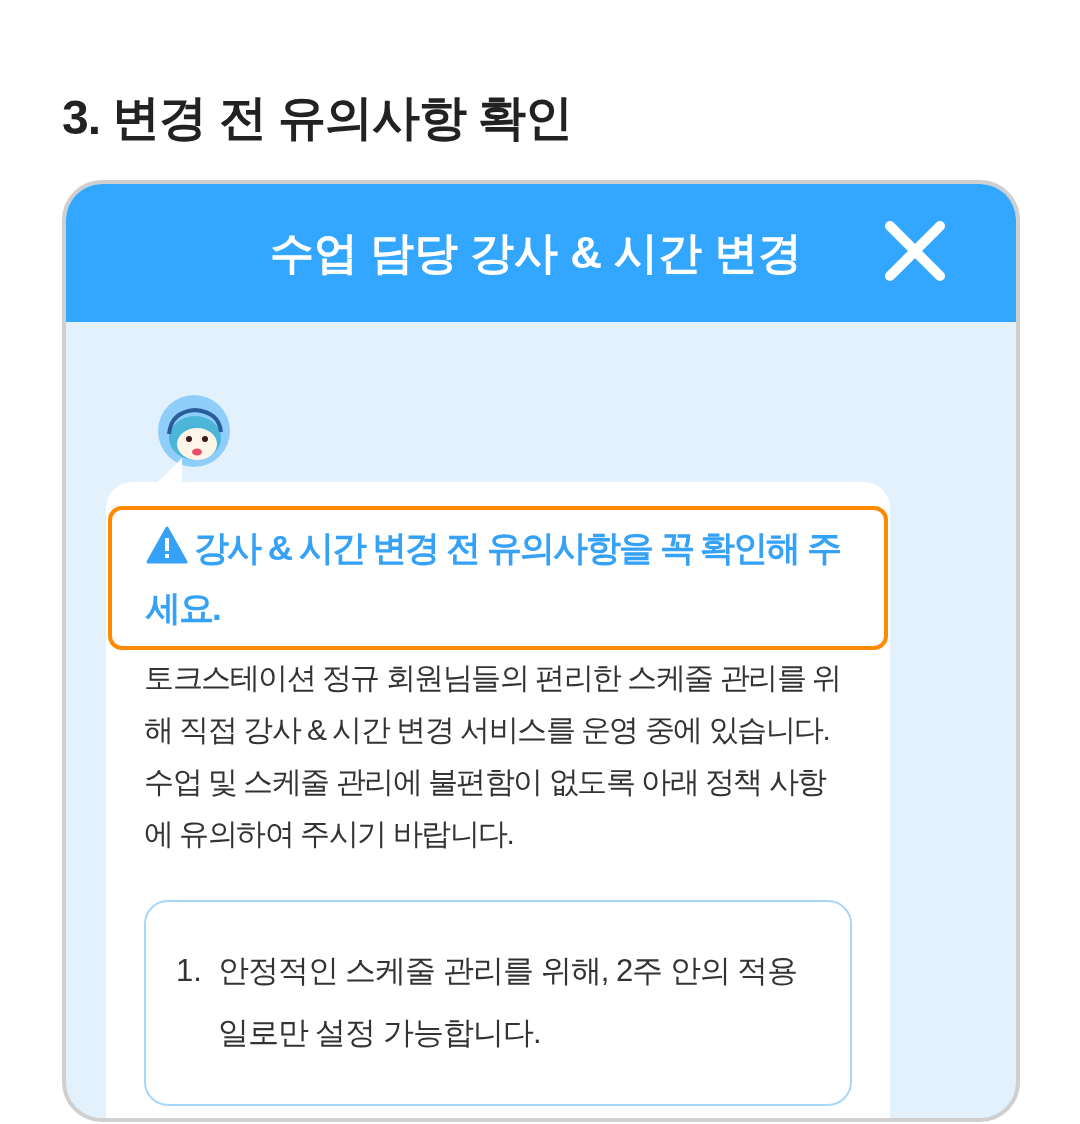 Image resolution: width=1080 pixels, height=1124 pixels. What do you see at coordinates (189, 971) in the screenshot?
I see `notice-number: 1.` at bounding box center [189, 971].